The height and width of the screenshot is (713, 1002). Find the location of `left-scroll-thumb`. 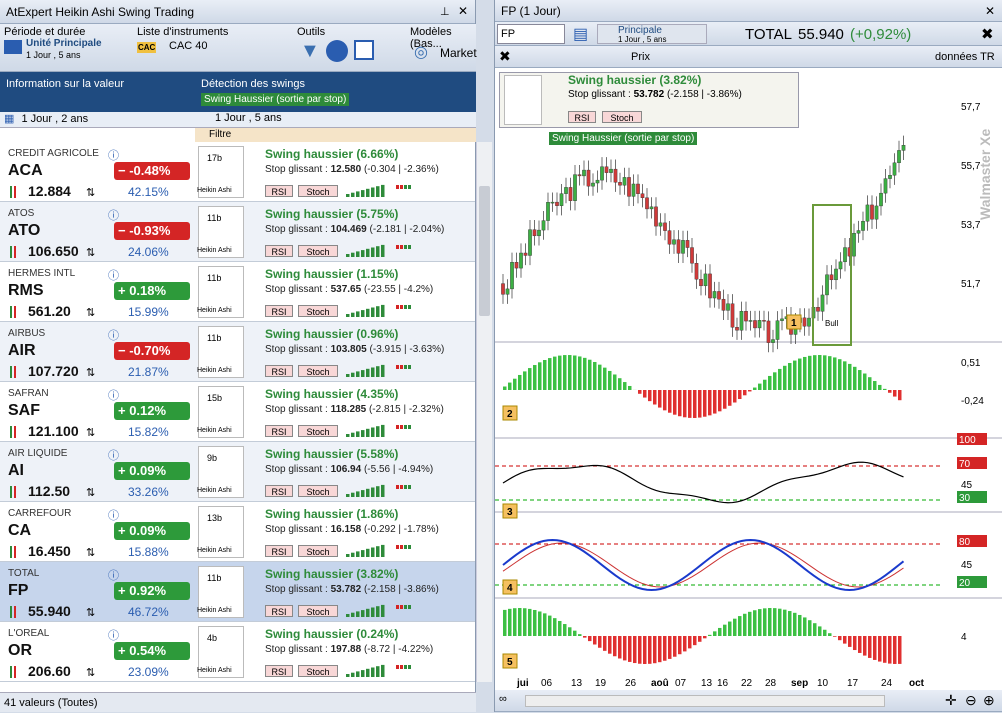

left-scroll-thumb is located at coordinates (484, 251).